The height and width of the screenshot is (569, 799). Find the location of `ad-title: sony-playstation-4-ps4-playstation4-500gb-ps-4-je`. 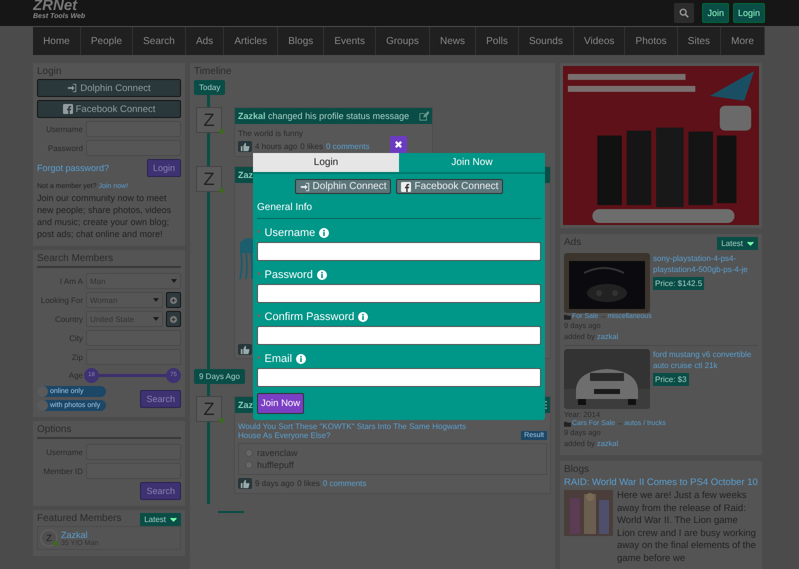

ad-title: sony-playstation-4-ps4-playstation4-500gb-ps-4-je is located at coordinates (705, 264).